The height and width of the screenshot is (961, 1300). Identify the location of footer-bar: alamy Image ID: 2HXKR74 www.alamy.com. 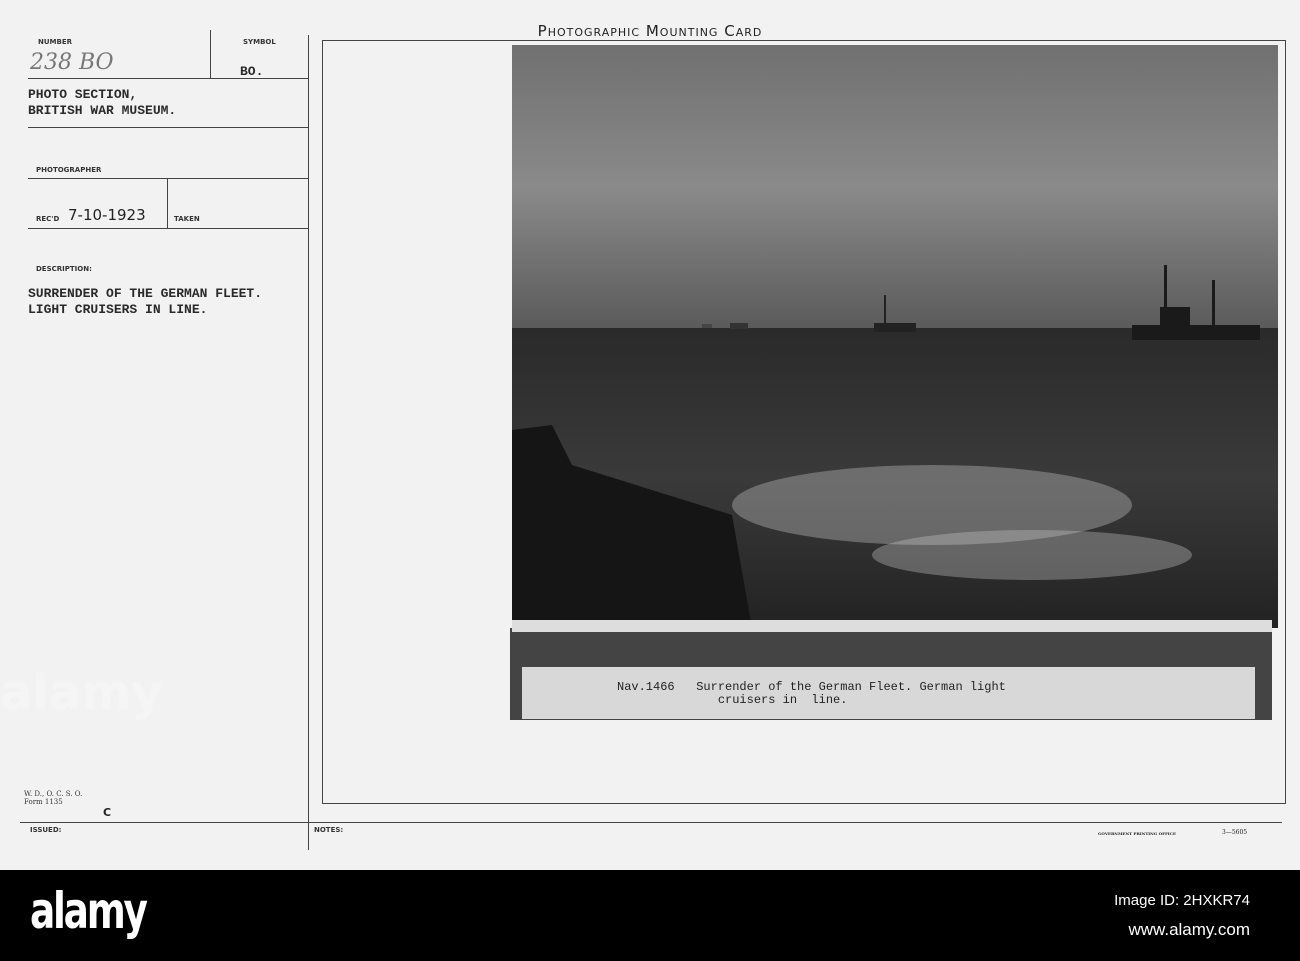
(650, 915).